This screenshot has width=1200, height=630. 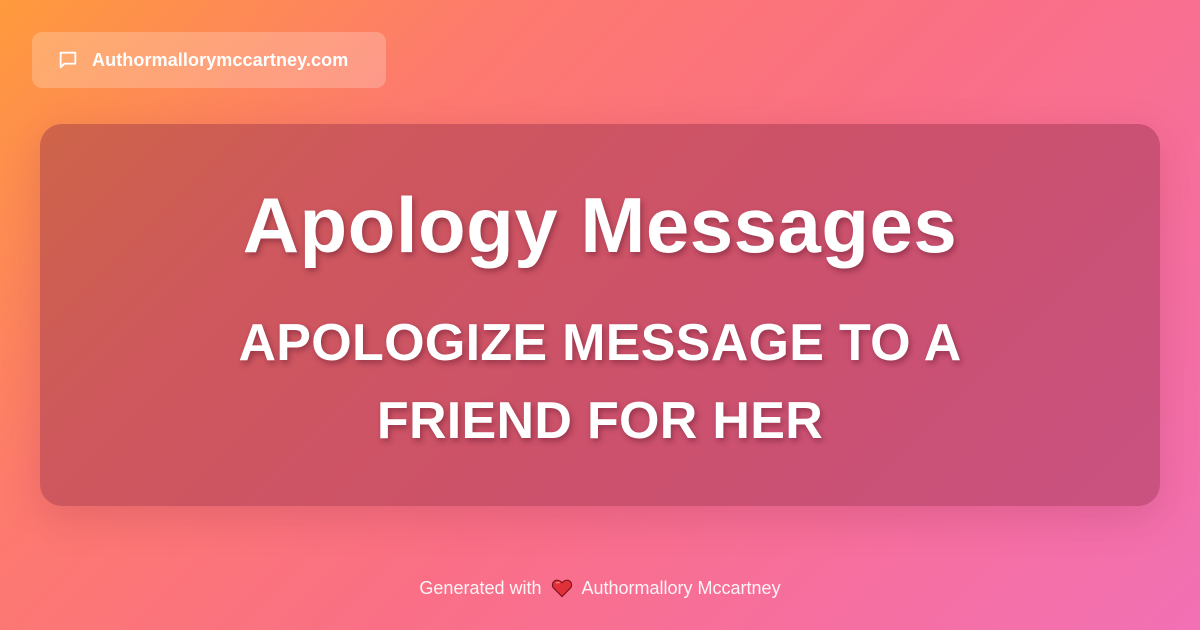 What do you see at coordinates (681, 587) in the screenshot?
I see `footer-author: Authormallory Mccartney` at bounding box center [681, 587].